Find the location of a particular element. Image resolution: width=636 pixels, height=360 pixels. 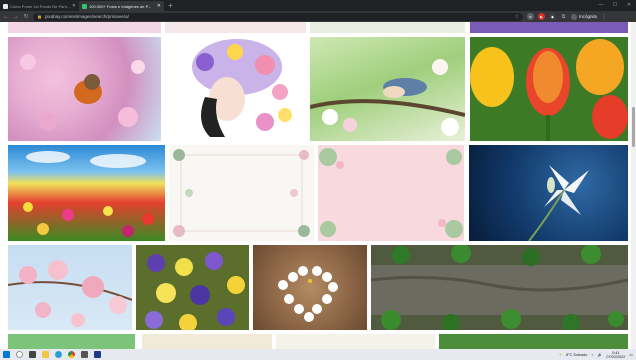

address-url: pixabay.com/es/images/search/primavera/ is located at coordinates (86, 16).